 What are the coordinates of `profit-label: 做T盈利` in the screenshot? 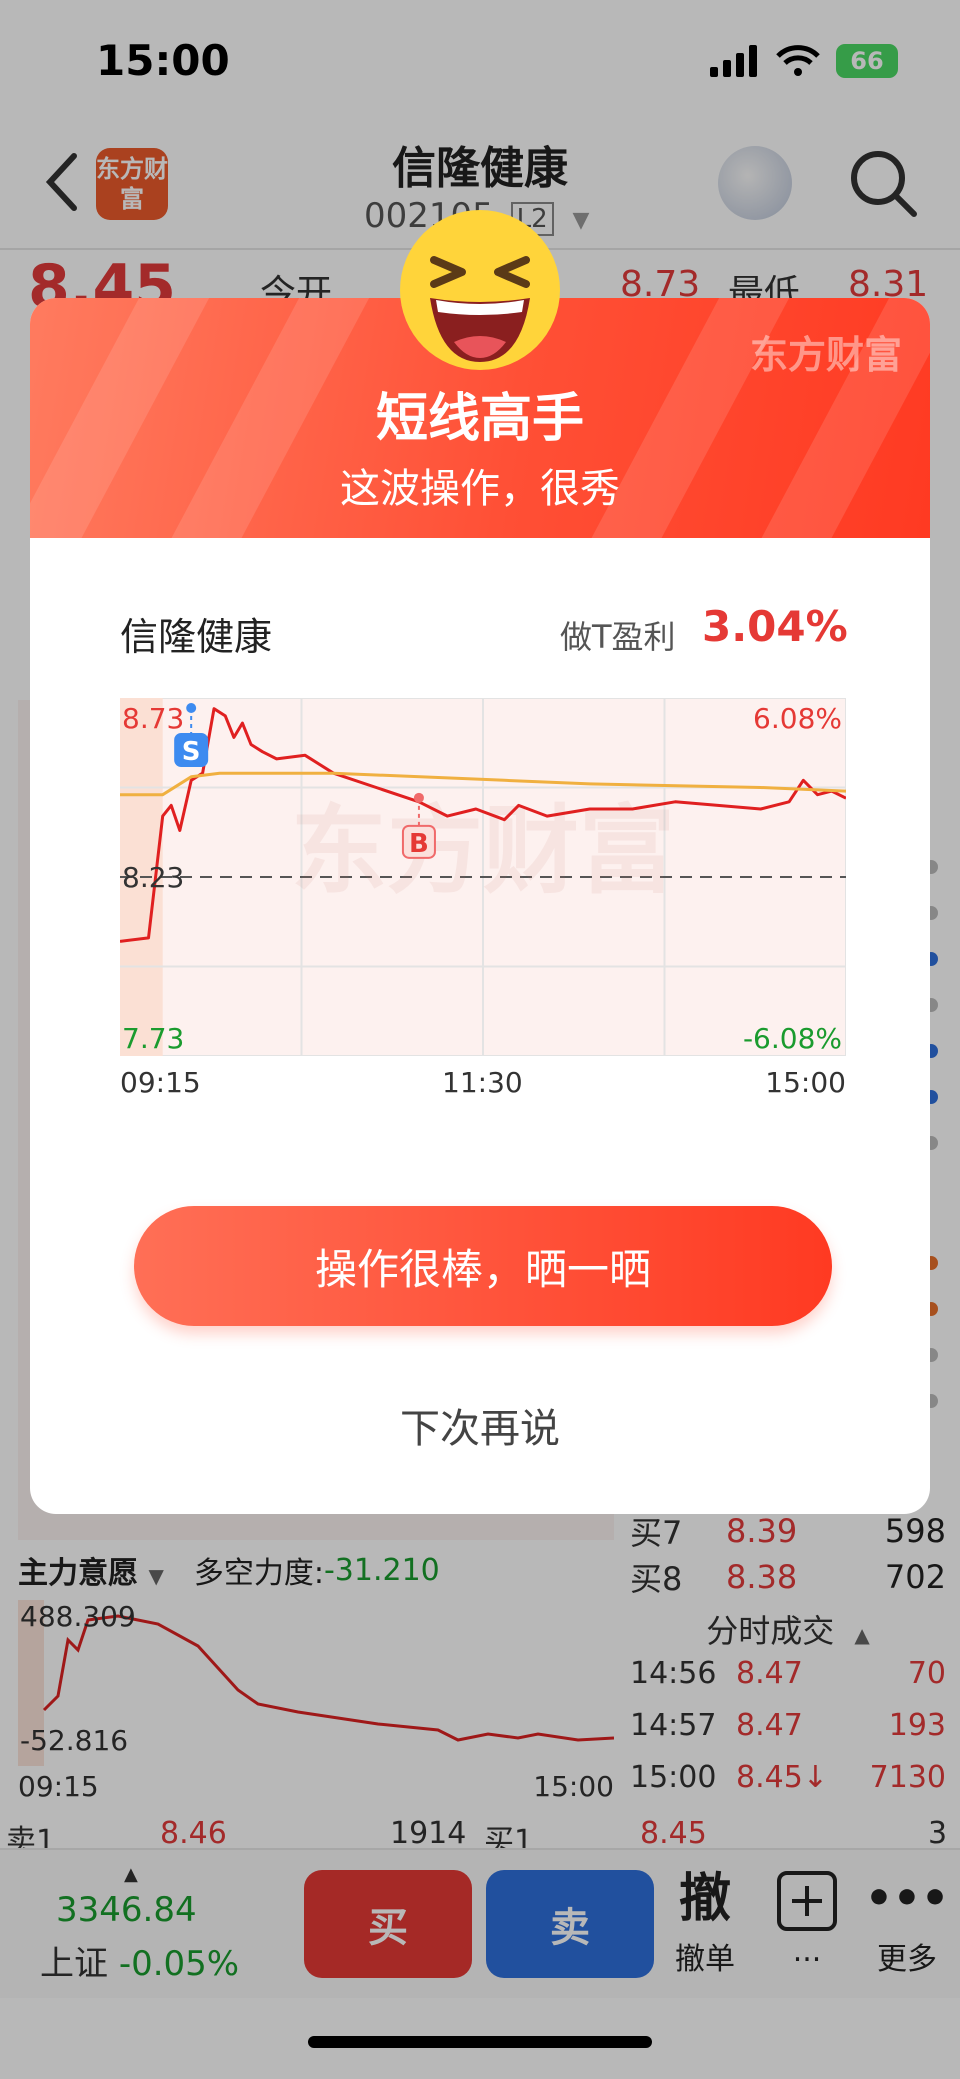 It's located at (618, 637).